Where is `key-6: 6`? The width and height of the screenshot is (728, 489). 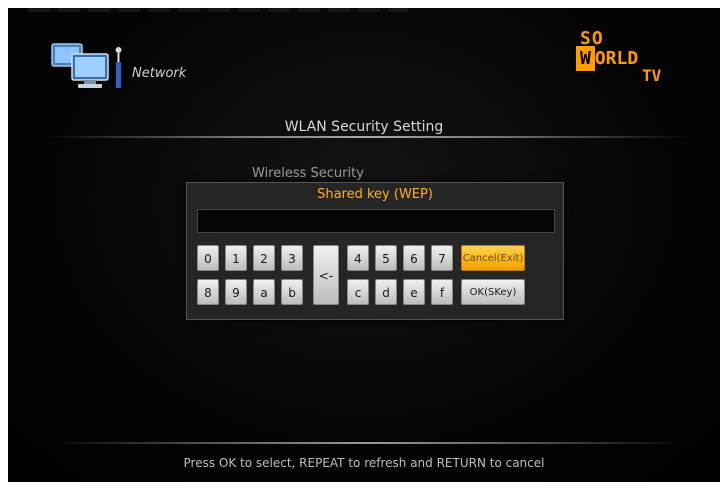
key-6: 6 is located at coordinates (414, 258).